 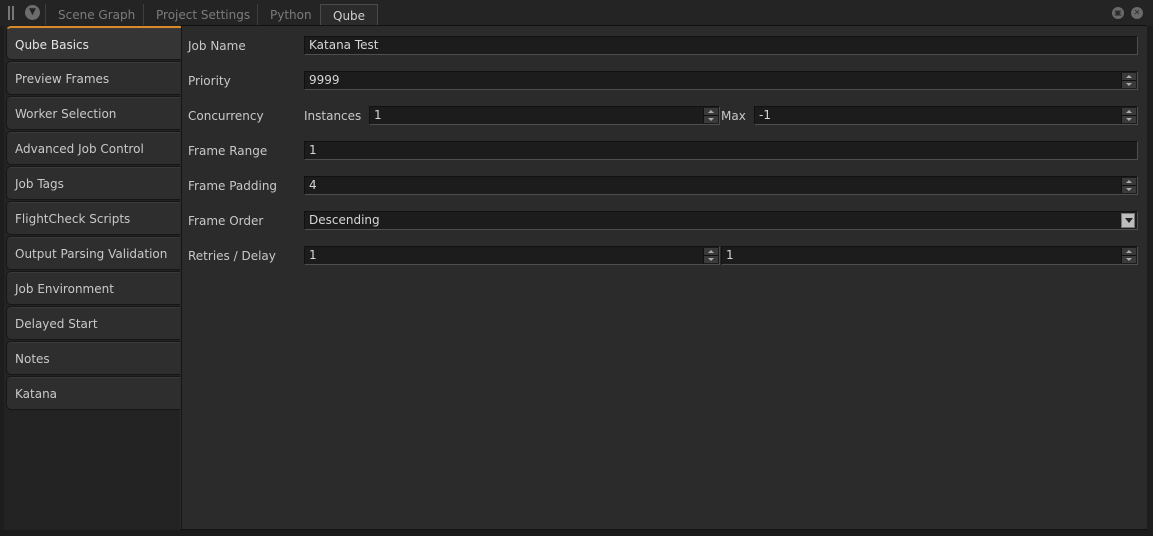 What do you see at coordinates (217, 46) in the screenshot?
I see `job-name-label: Job Name` at bounding box center [217, 46].